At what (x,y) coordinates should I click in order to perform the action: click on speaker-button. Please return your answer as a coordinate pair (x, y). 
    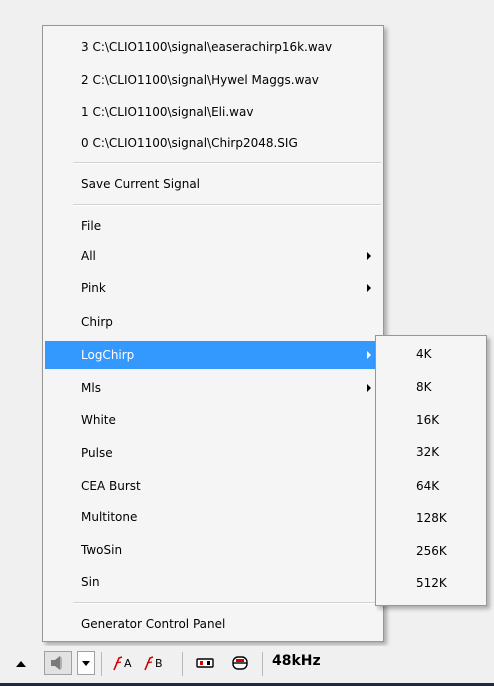
    Looking at the image, I should click on (58, 663).